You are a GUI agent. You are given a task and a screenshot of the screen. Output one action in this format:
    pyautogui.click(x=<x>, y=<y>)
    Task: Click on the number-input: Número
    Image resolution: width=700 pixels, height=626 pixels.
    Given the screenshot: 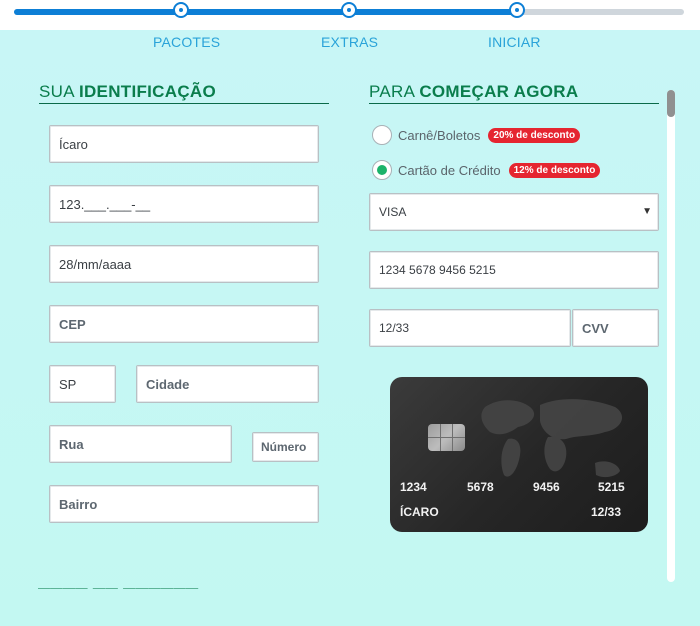 What is the action you would take?
    pyautogui.click(x=285, y=447)
    